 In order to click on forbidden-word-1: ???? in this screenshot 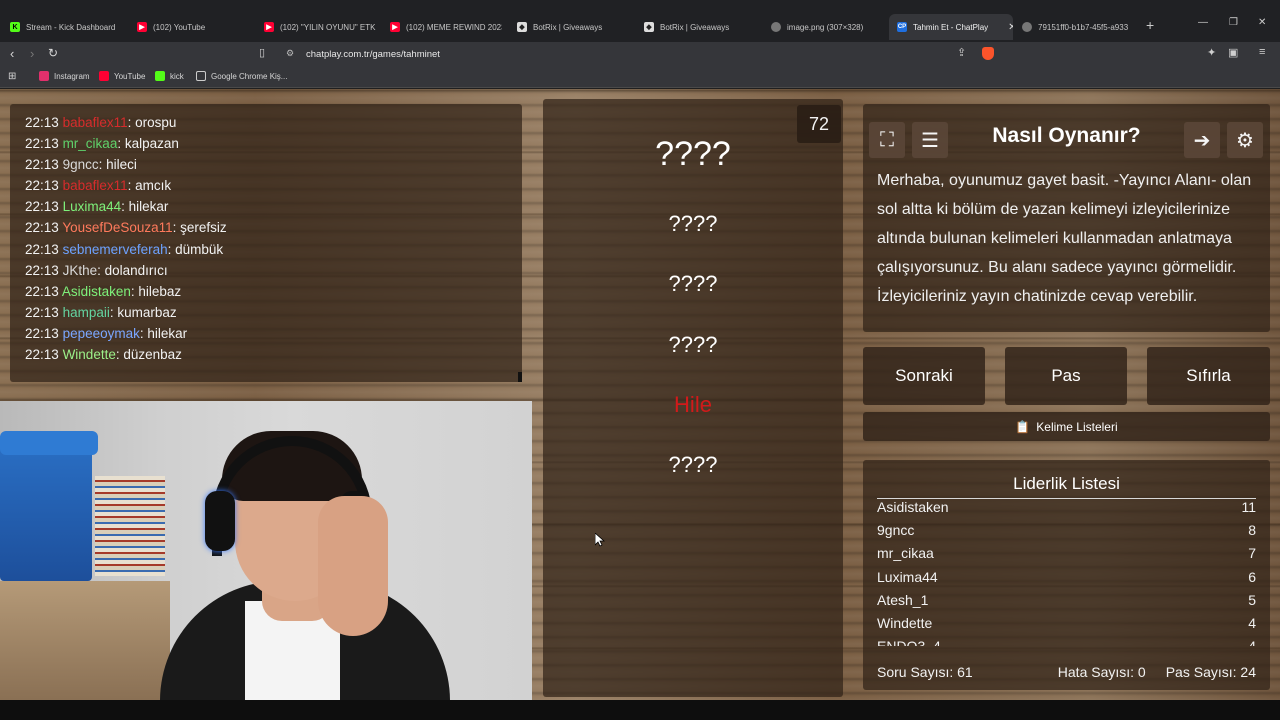, I will do `click(693, 223)`.